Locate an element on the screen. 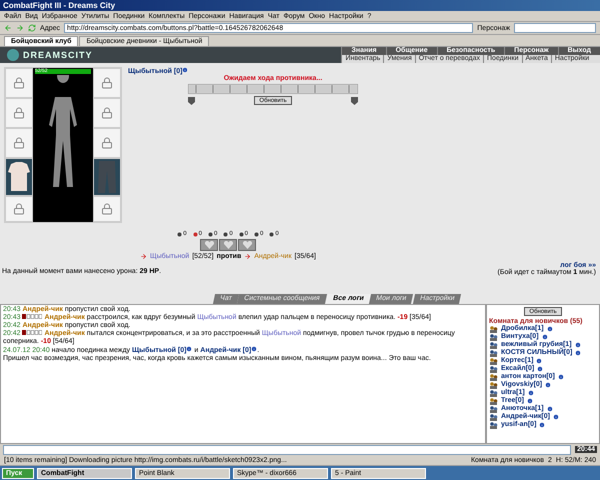 This screenshot has height=480, width=600. chat-input is located at coordinates (287, 449).